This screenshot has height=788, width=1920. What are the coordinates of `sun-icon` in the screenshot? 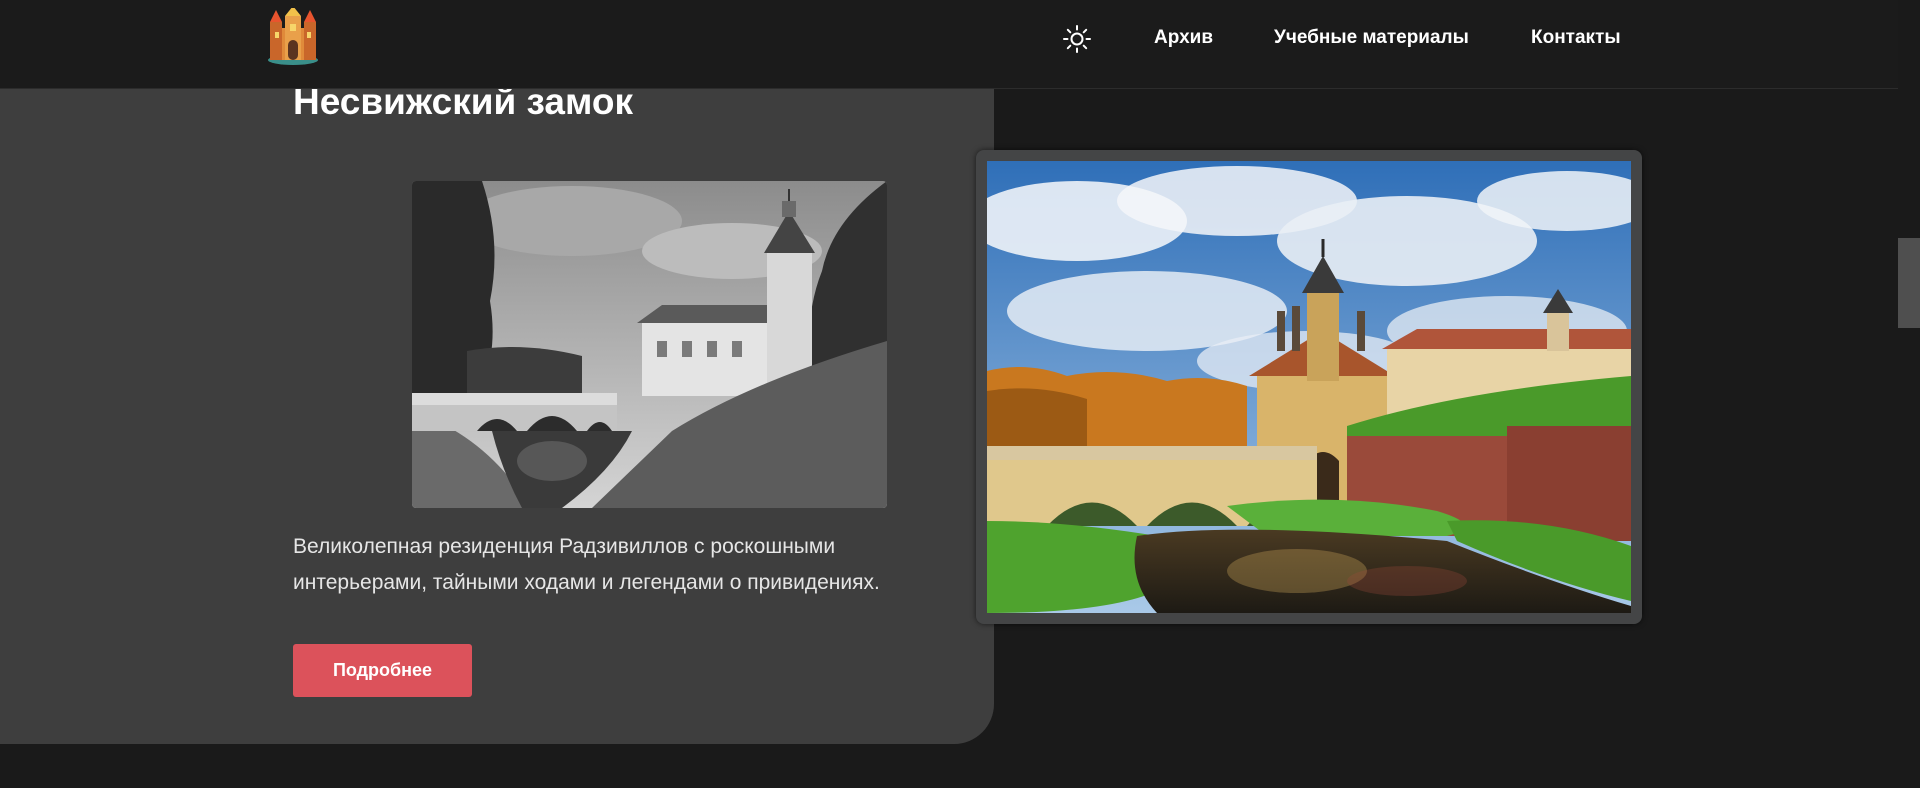 It's located at (1077, 39).